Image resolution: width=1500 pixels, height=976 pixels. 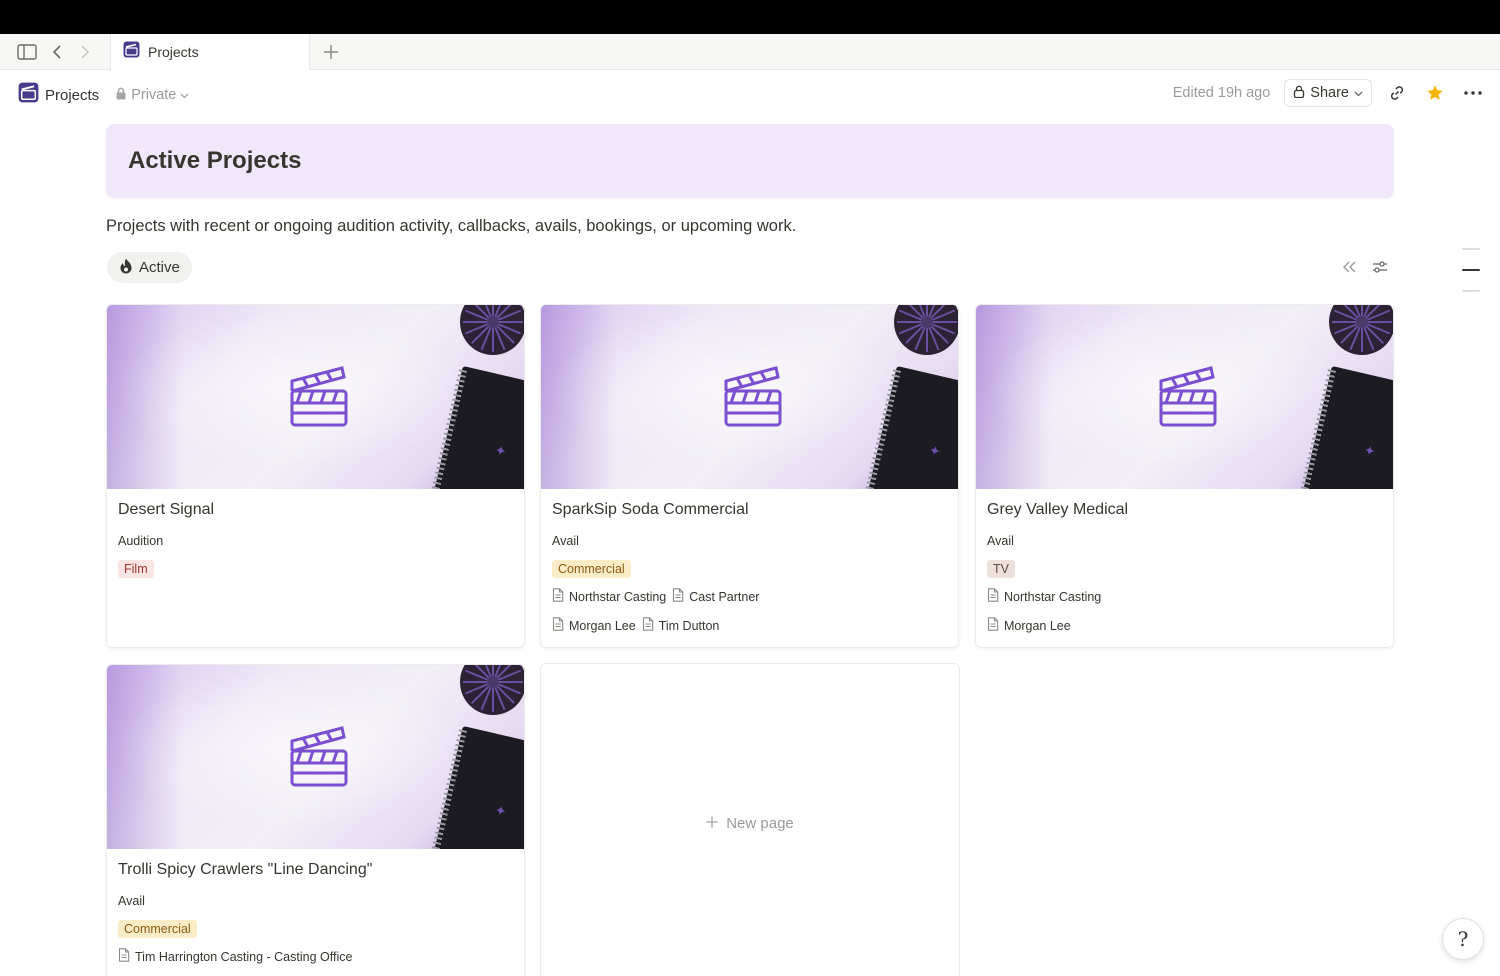 I want to click on breadcrumb-page-title: Projects, so click(x=72, y=95).